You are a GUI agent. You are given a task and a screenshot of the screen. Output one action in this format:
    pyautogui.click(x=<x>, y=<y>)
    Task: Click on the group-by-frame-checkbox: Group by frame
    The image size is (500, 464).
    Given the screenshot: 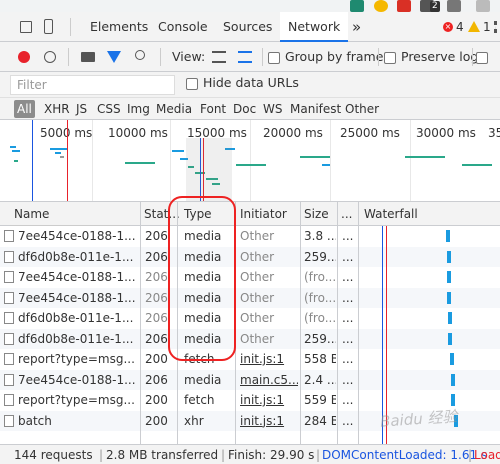 What is the action you would take?
    pyautogui.click(x=325, y=57)
    